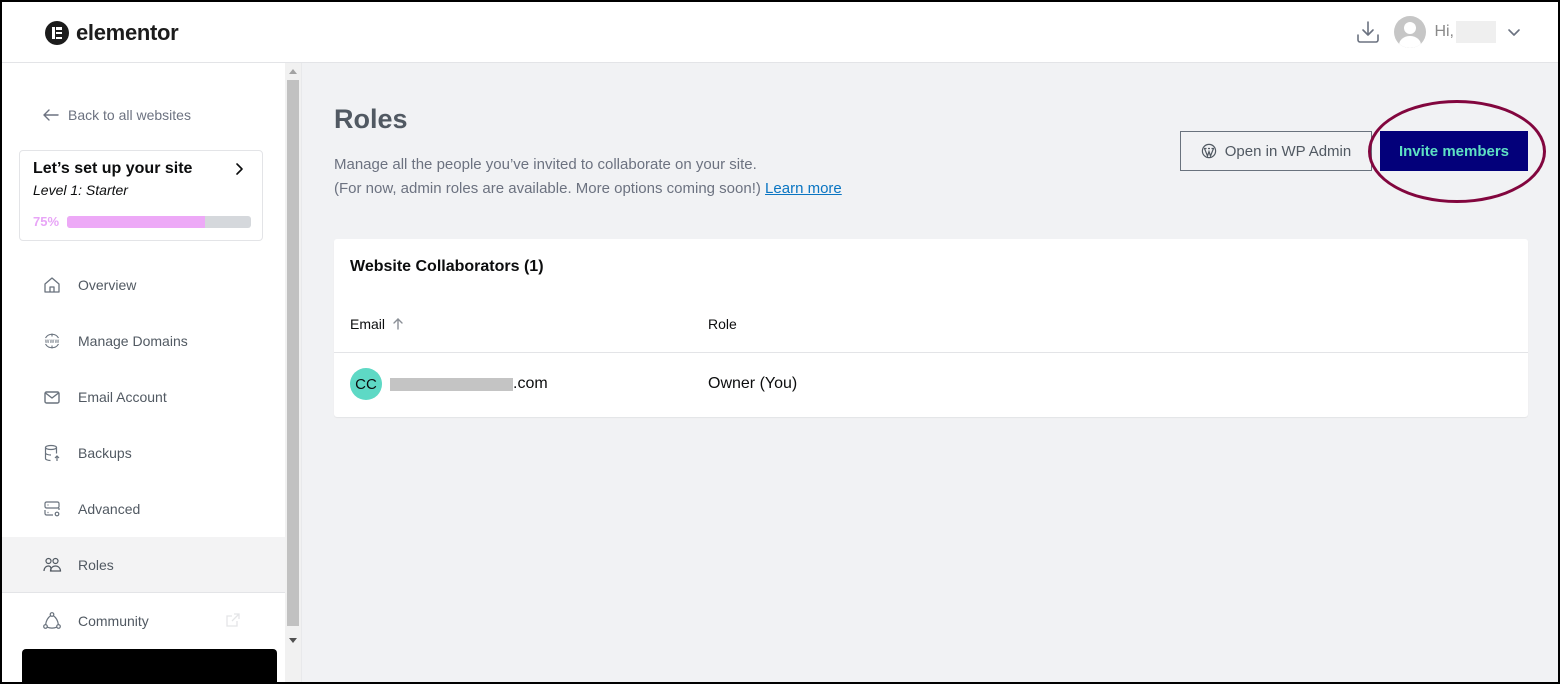 This screenshot has width=1560, height=684. What do you see at coordinates (293, 640) in the screenshot?
I see `scroll-down-arrow-icon` at bounding box center [293, 640].